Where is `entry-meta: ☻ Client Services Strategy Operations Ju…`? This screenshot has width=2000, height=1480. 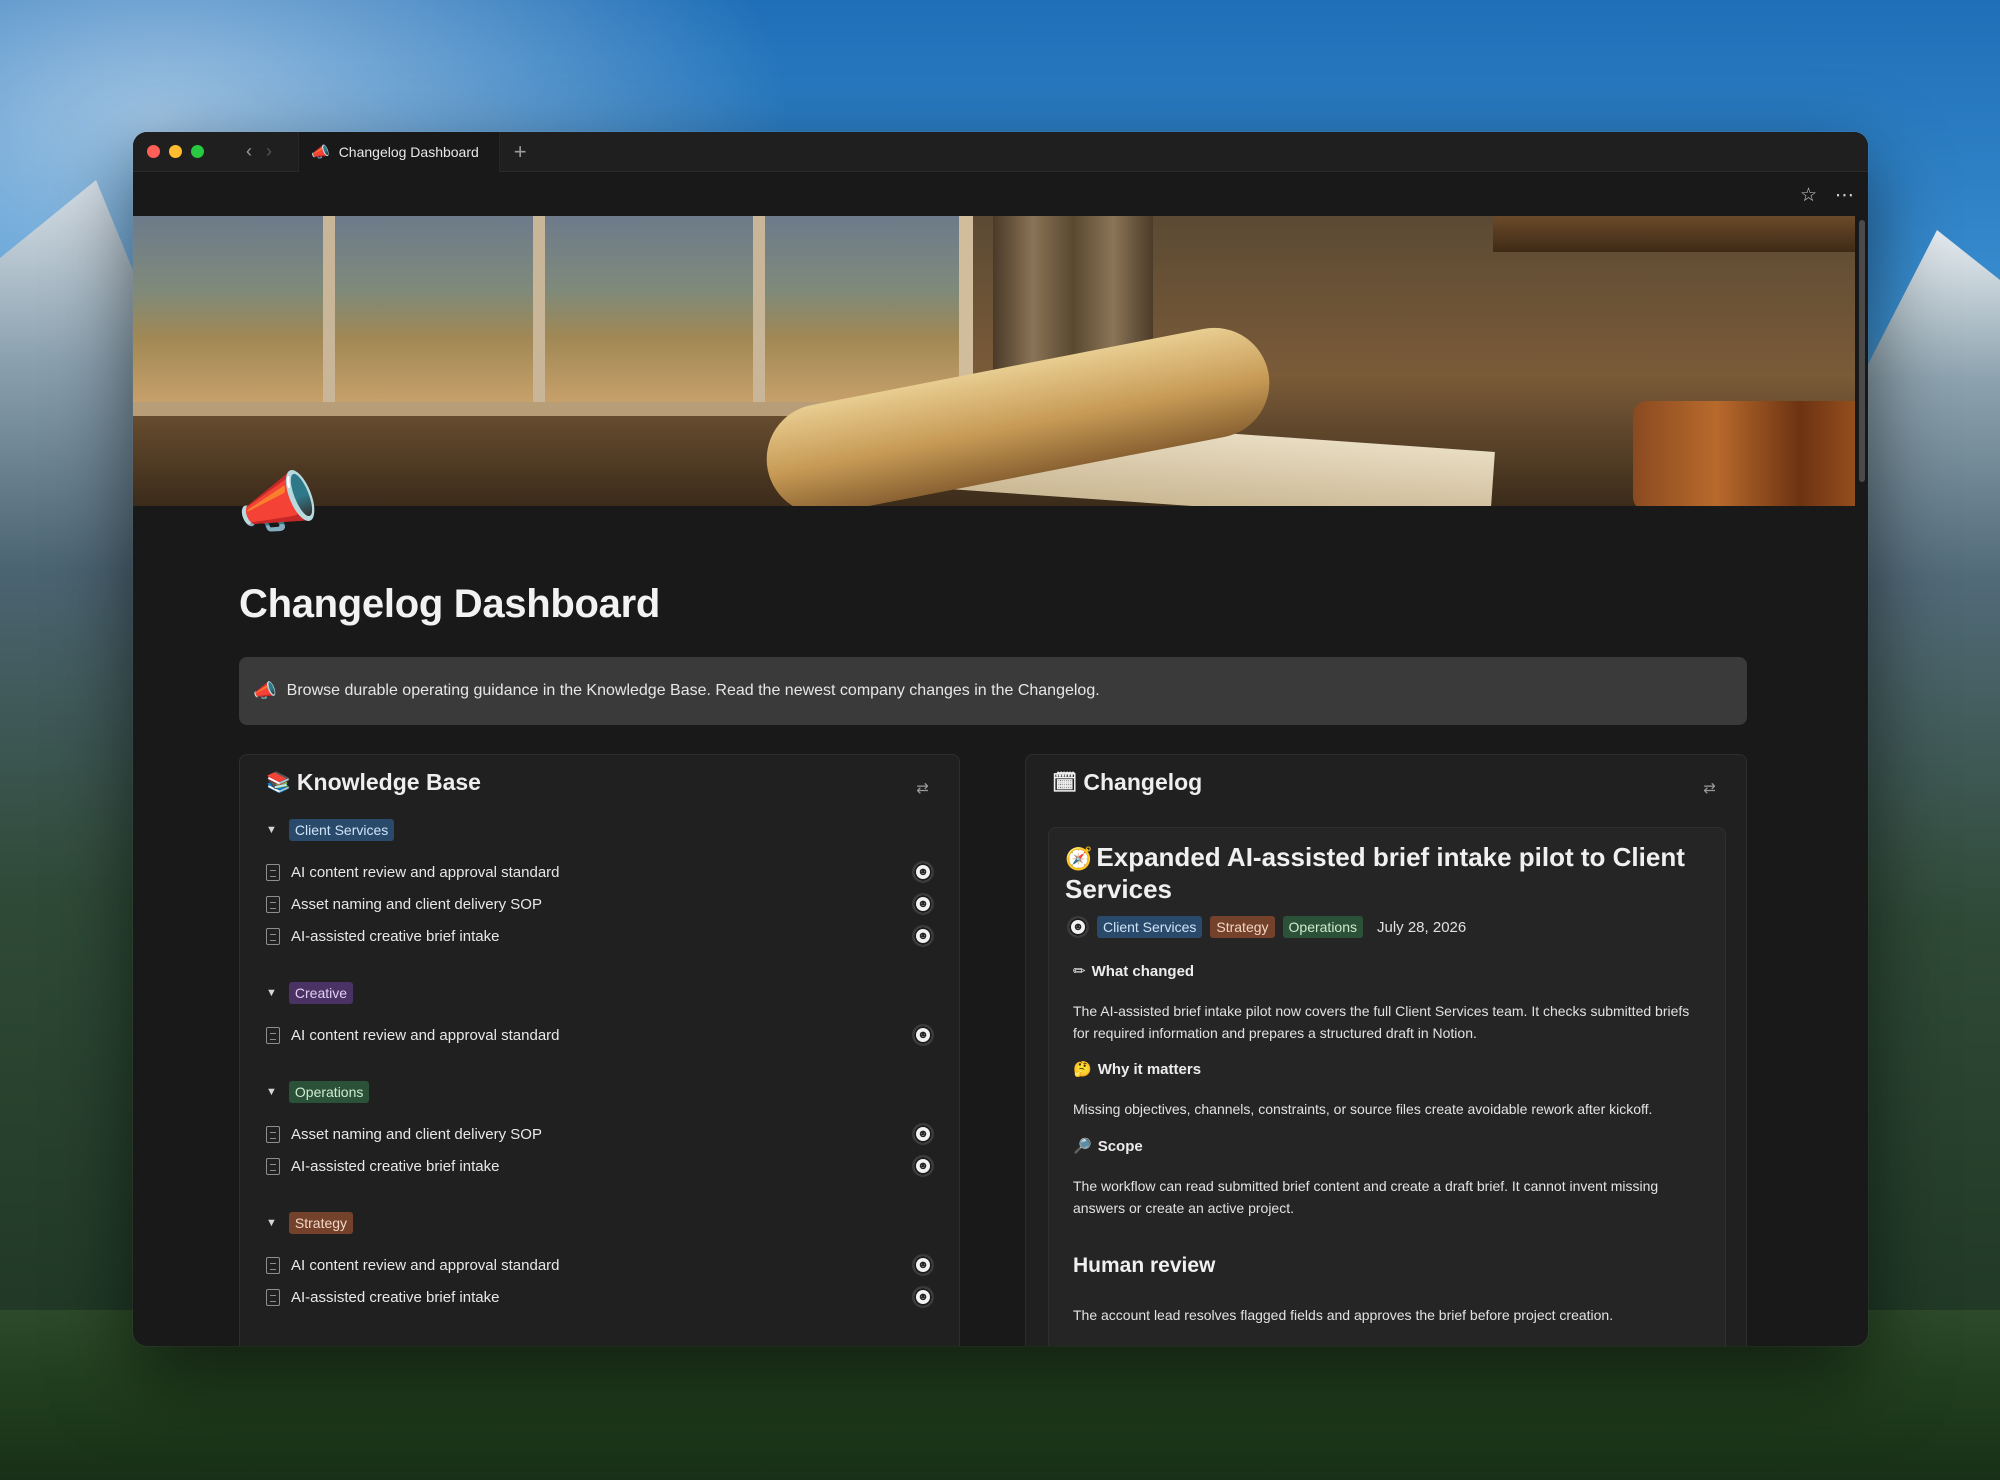
entry-meta: ☻ Client Services Strategy Operations Ju… is located at coordinates (1266, 927).